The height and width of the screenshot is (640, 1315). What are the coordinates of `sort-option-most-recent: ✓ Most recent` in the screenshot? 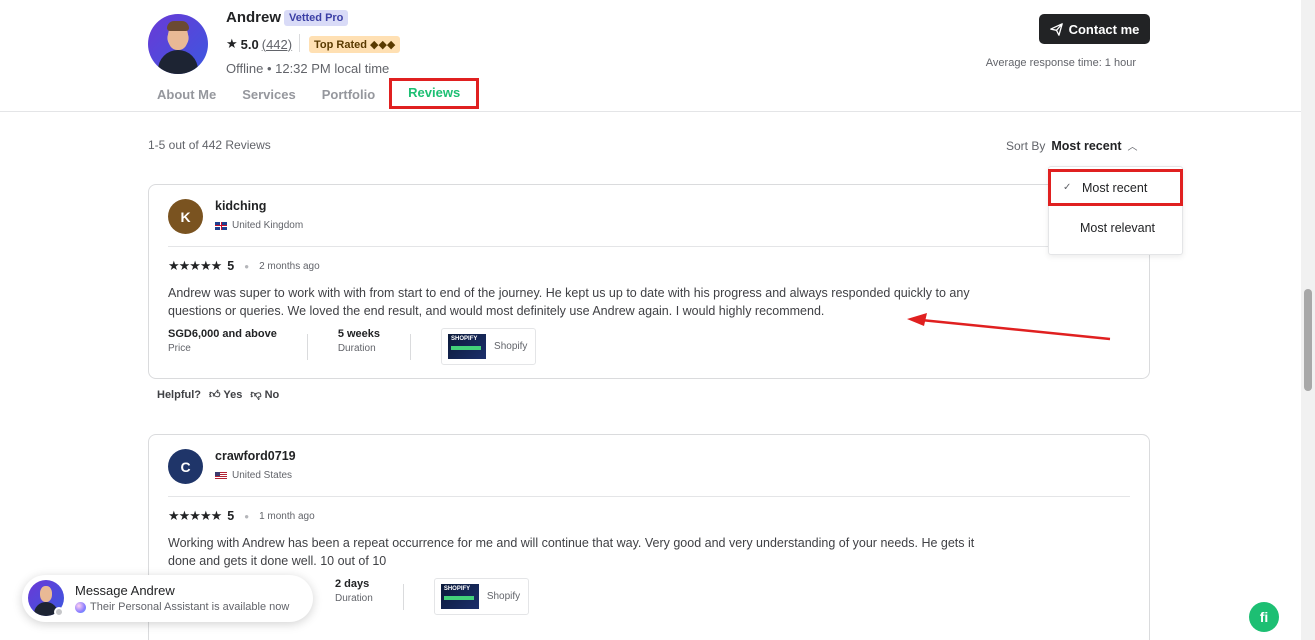 It's located at (1115, 187).